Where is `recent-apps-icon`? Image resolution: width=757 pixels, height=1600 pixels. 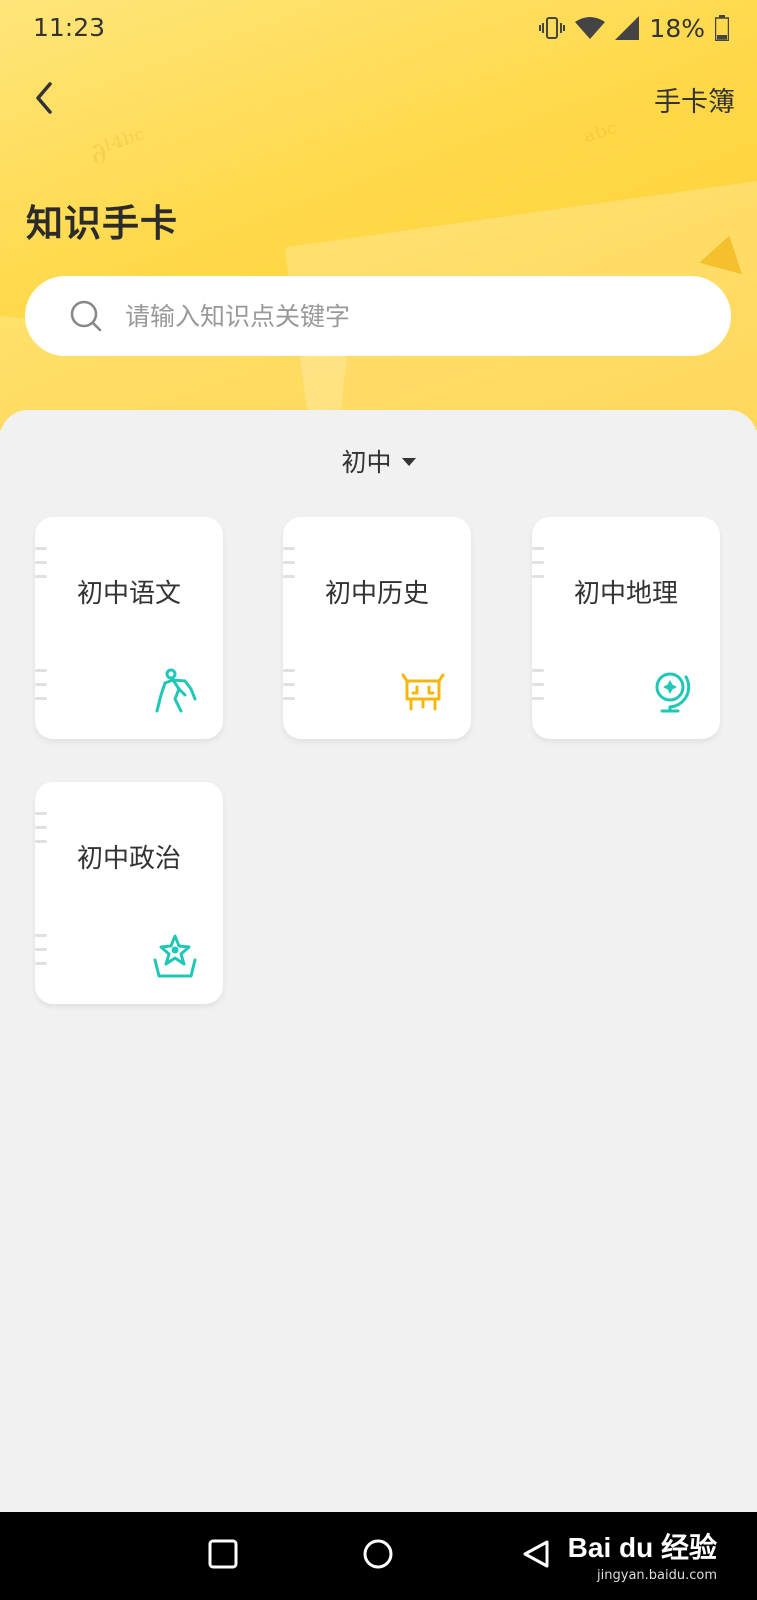 recent-apps-icon is located at coordinates (223, 1556).